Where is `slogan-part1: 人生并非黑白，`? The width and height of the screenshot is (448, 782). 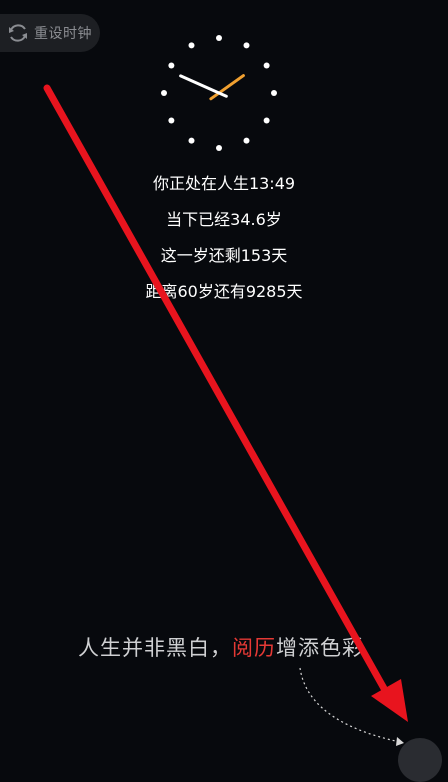 slogan-part1: 人生并非黑白， is located at coordinates (155, 648).